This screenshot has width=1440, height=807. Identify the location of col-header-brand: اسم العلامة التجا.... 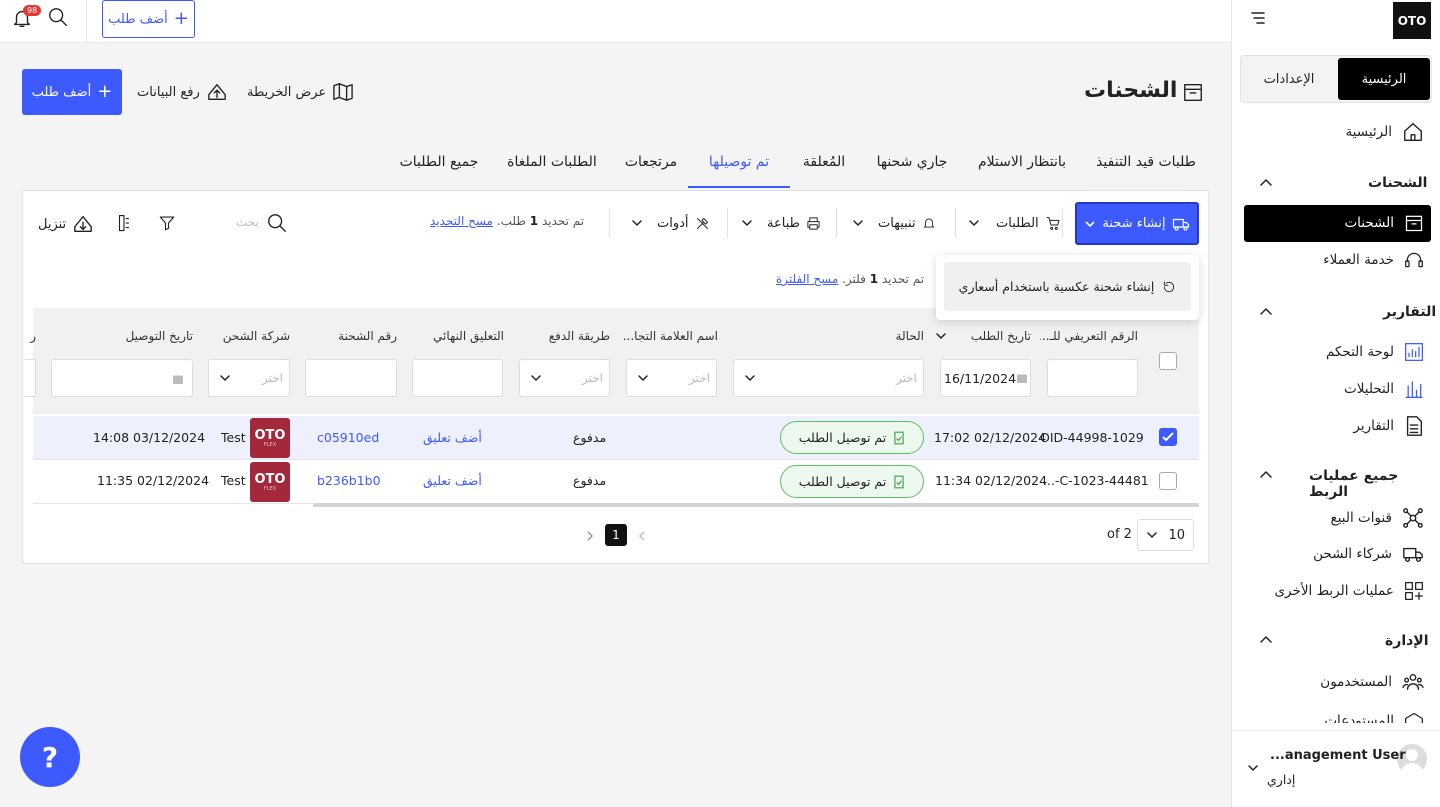
(668, 336).